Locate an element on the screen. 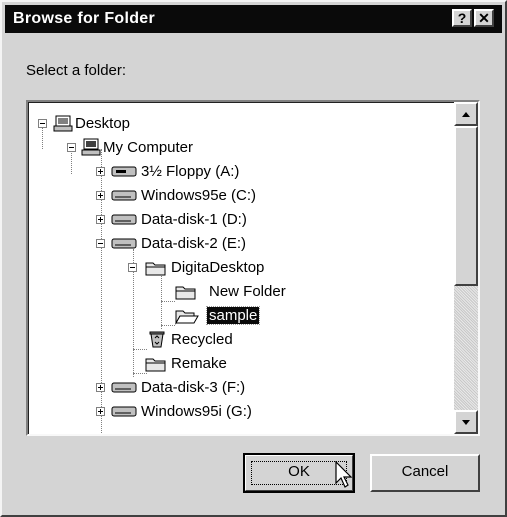 Image resolution: width=507 pixels, height=517 pixels. focus-rect is located at coordinates (299, 473).